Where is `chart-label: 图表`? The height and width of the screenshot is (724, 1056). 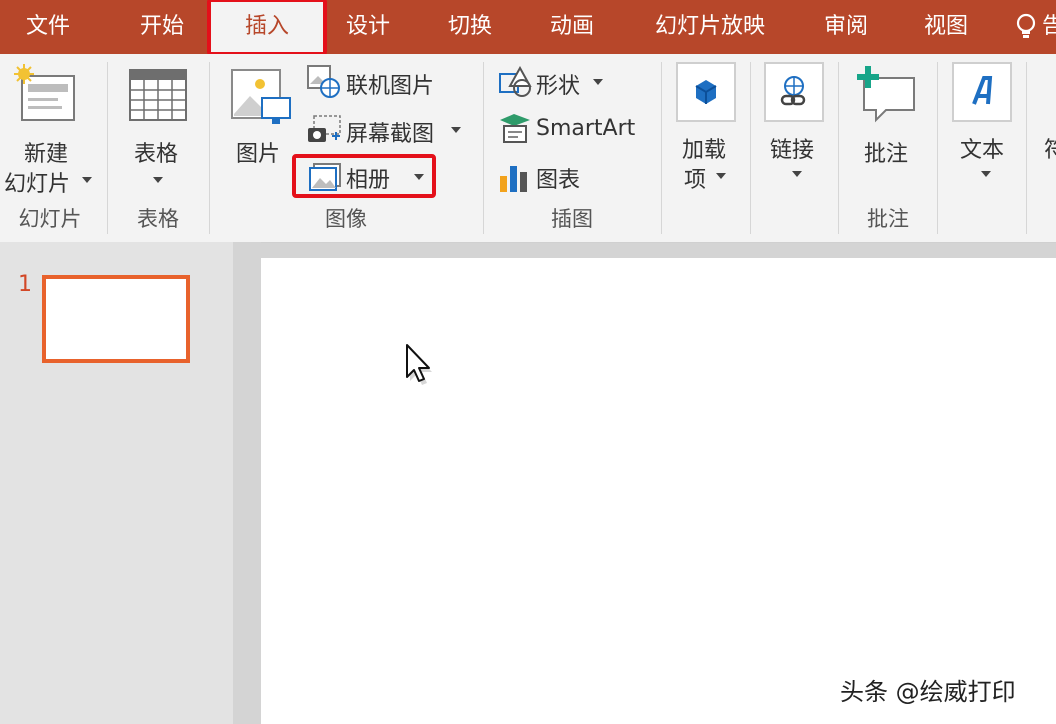 chart-label: 图表 is located at coordinates (558, 178).